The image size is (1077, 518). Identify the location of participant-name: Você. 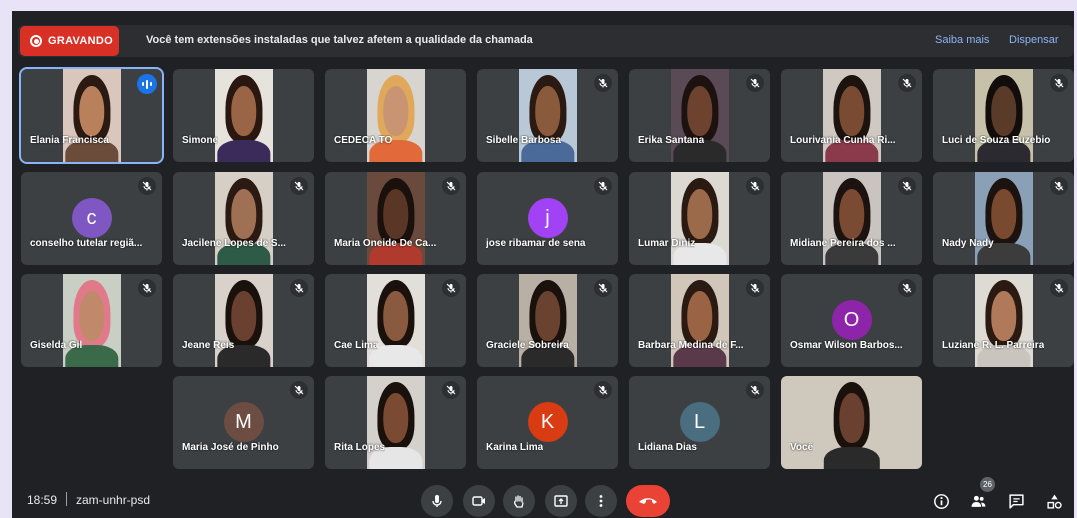
(802, 447).